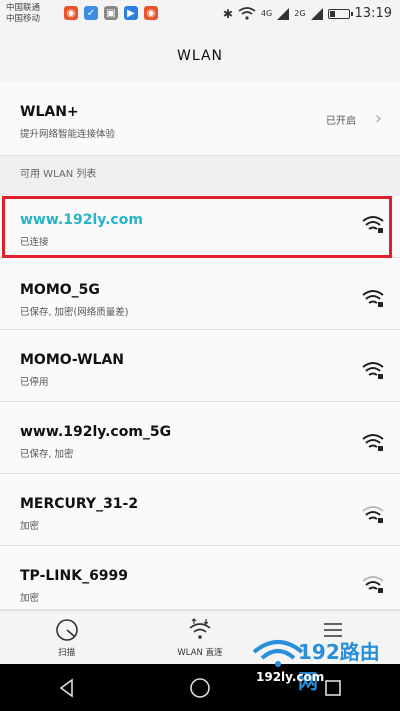  I want to click on back-button, so click(67, 688).